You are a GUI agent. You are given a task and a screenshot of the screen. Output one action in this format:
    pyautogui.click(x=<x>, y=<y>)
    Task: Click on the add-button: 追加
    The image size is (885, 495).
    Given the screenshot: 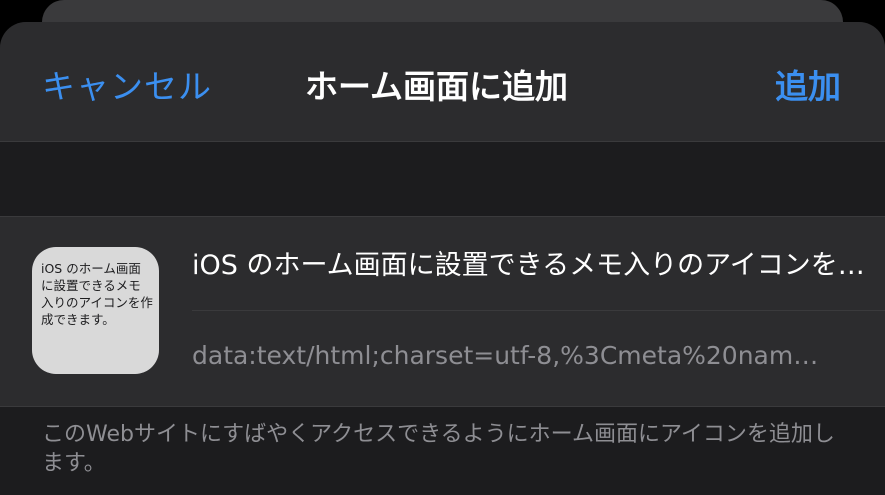 What is the action you would take?
    pyautogui.click(x=808, y=84)
    